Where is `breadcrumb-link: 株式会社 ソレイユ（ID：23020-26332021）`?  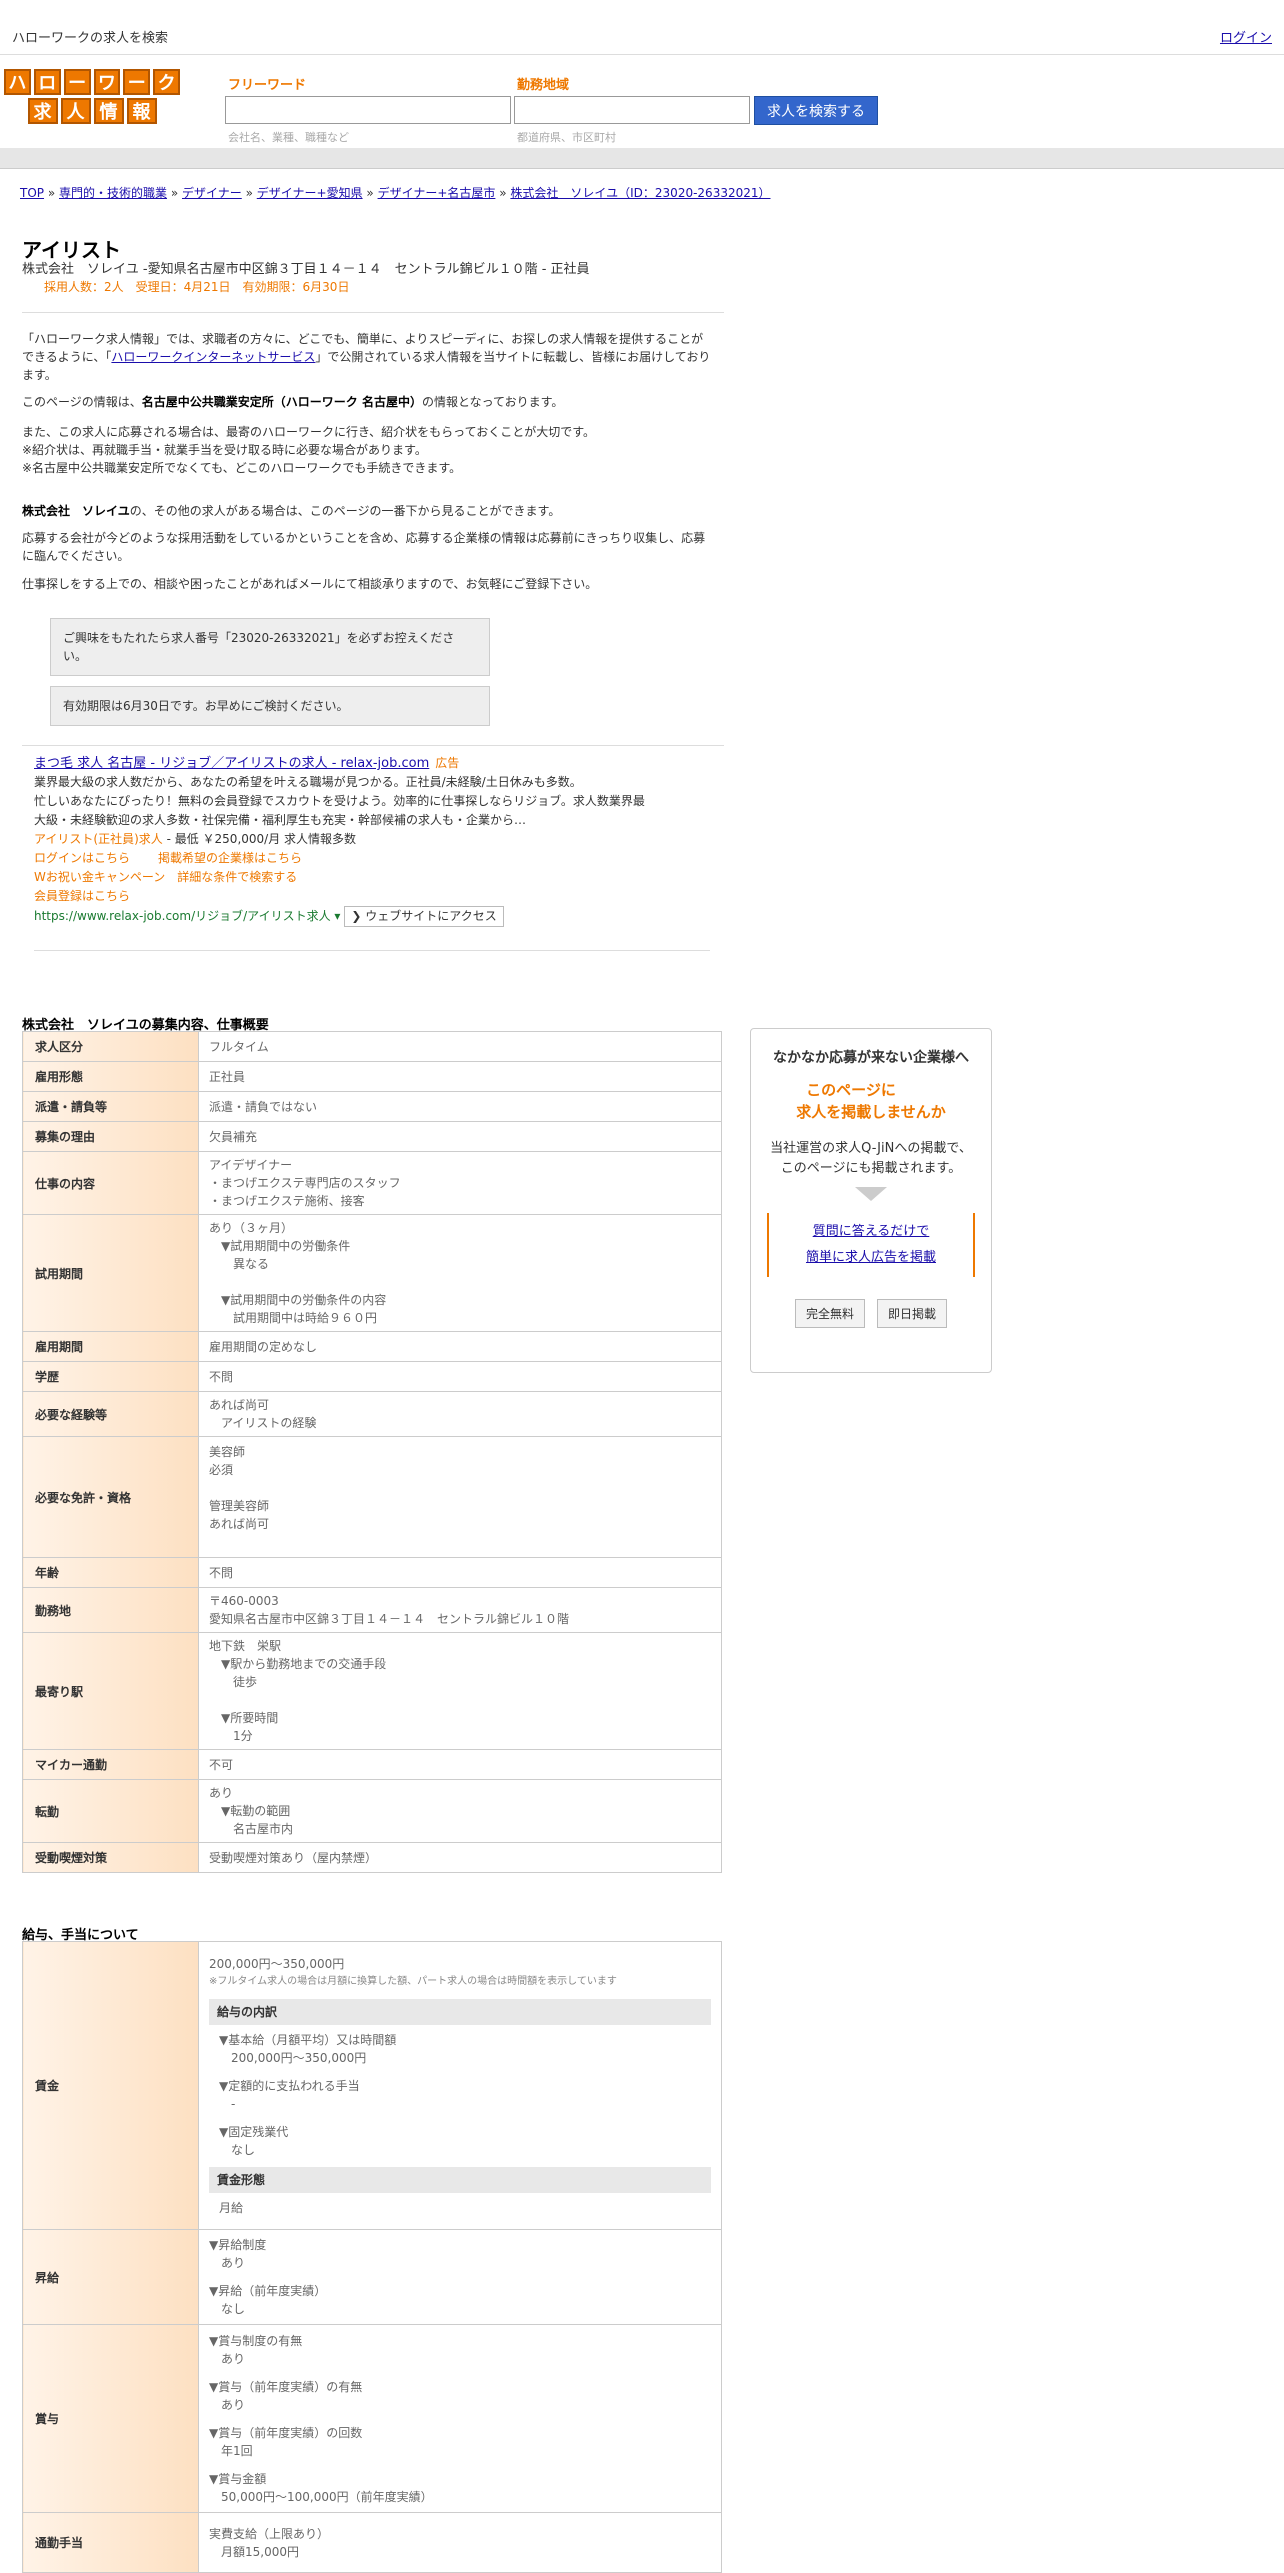 breadcrumb-link: 株式会社 ソレイユ（ID：23020-26332021） is located at coordinates (640, 193).